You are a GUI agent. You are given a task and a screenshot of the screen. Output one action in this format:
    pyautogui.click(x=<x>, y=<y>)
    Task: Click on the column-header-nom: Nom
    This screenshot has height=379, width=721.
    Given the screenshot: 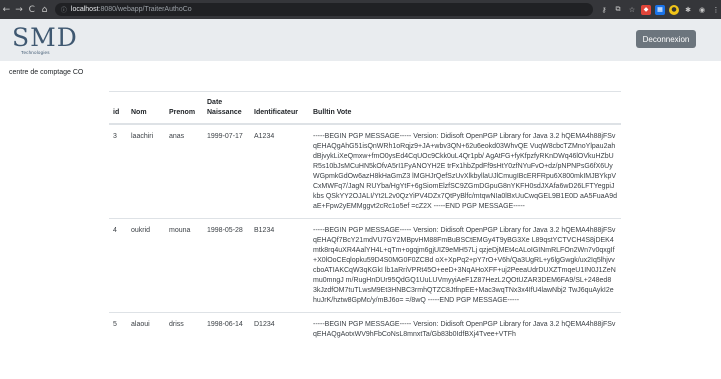 What is the action you would take?
    pyautogui.click(x=146, y=108)
    